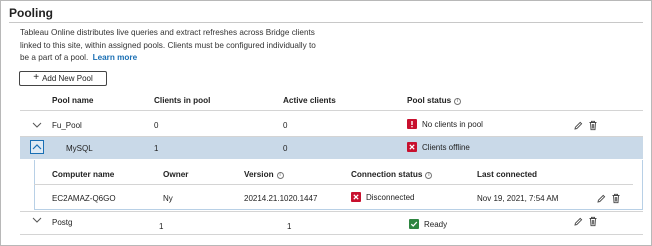  I want to click on col-header-connection-status: Connection status i, so click(392, 174).